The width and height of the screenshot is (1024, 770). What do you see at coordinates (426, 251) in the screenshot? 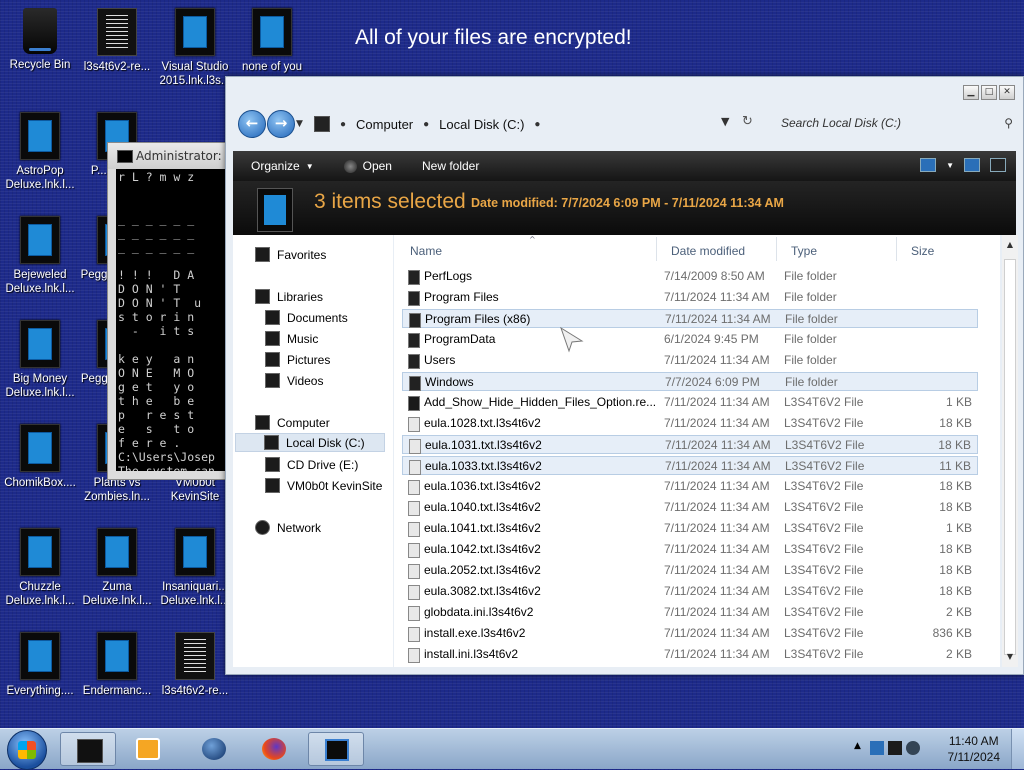
I see `column-name: Name` at bounding box center [426, 251].